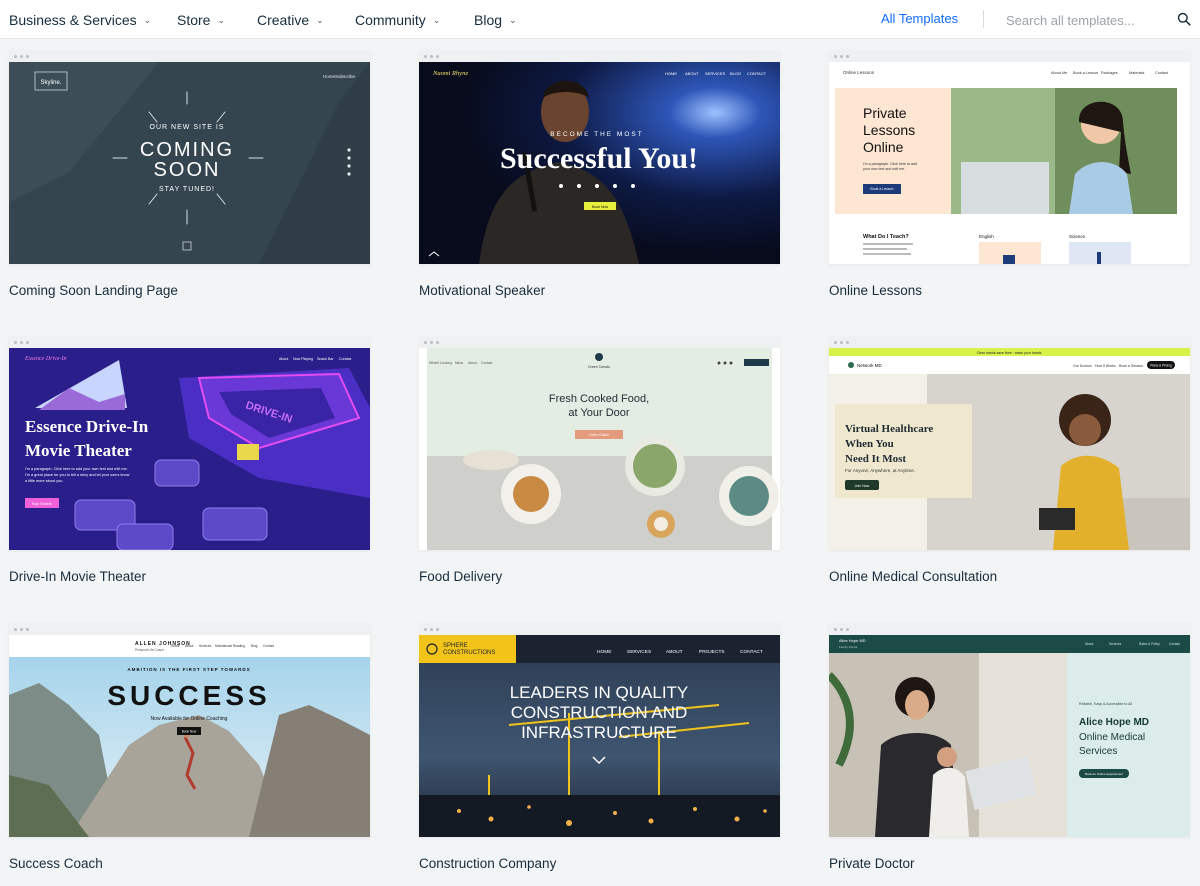 This screenshot has height=886, width=1200. I want to click on preview-headline: Movie Theater, so click(78, 450).